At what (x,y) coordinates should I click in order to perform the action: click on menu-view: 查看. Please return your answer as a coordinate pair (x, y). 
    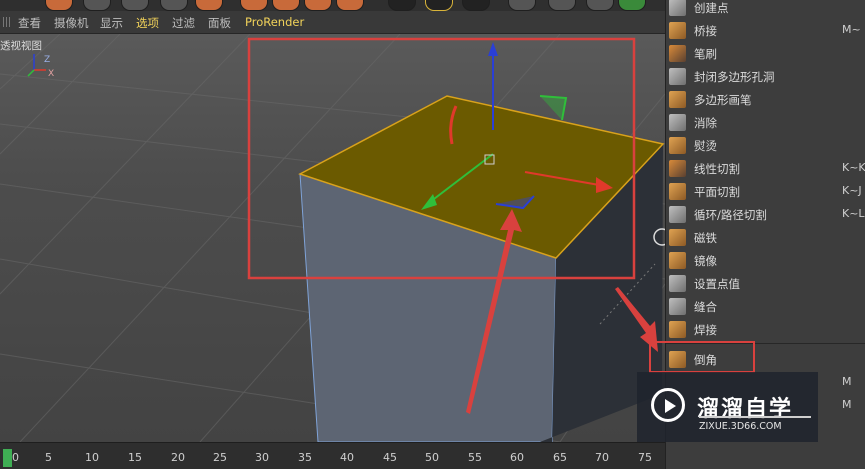
    Looking at the image, I should click on (29, 23).